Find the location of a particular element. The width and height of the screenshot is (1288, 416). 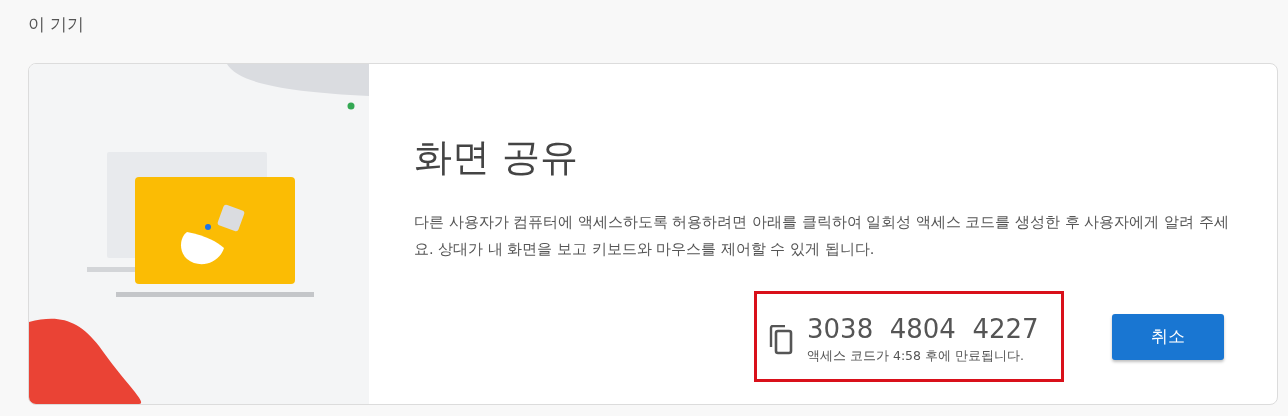

cancel-button: 취소 is located at coordinates (1168, 336).